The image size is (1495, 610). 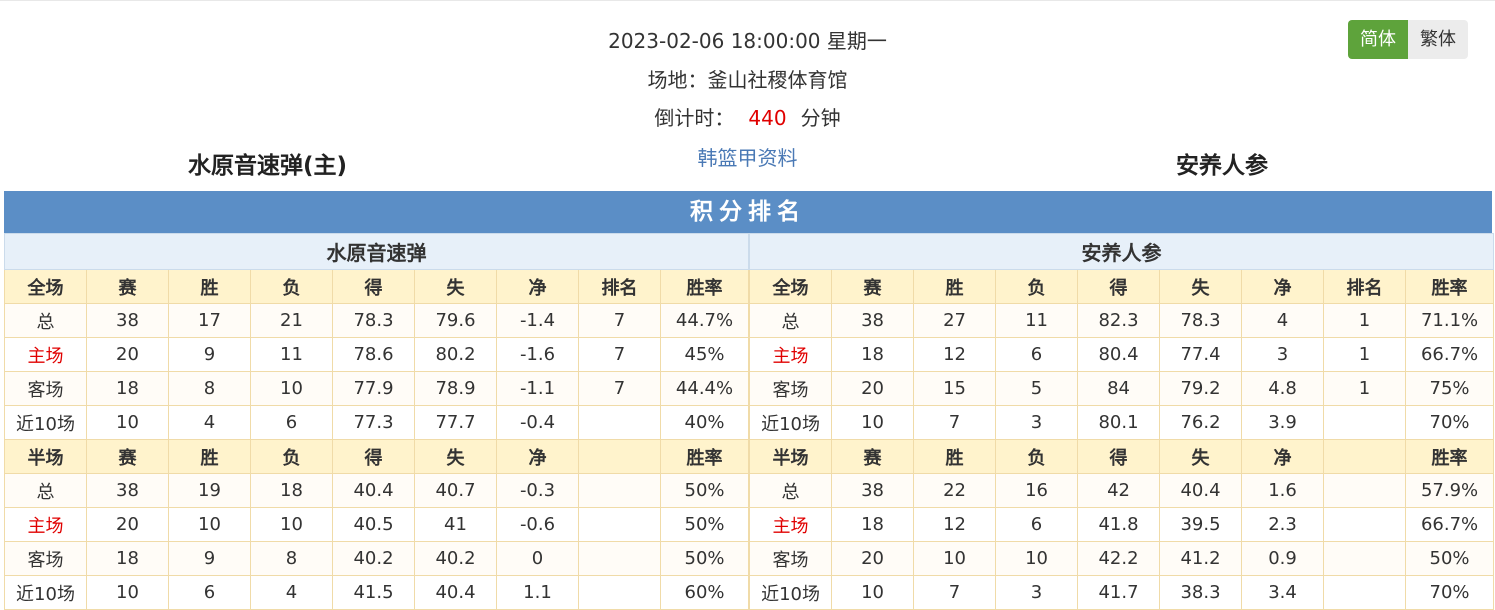 What do you see at coordinates (377, 286) in the screenshot?
I see `home-full-header-row: 全场赛胜负得失净排名 胜率` at bounding box center [377, 286].